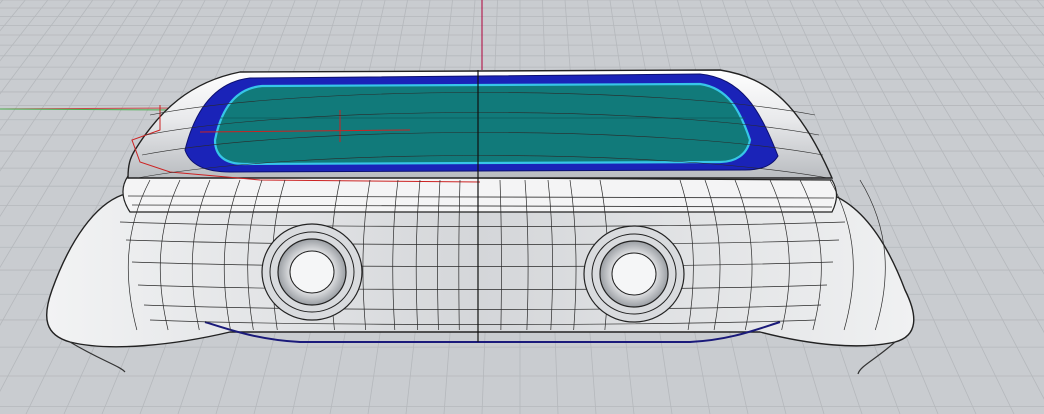  I want to click on side-button-right, so click(634, 274).